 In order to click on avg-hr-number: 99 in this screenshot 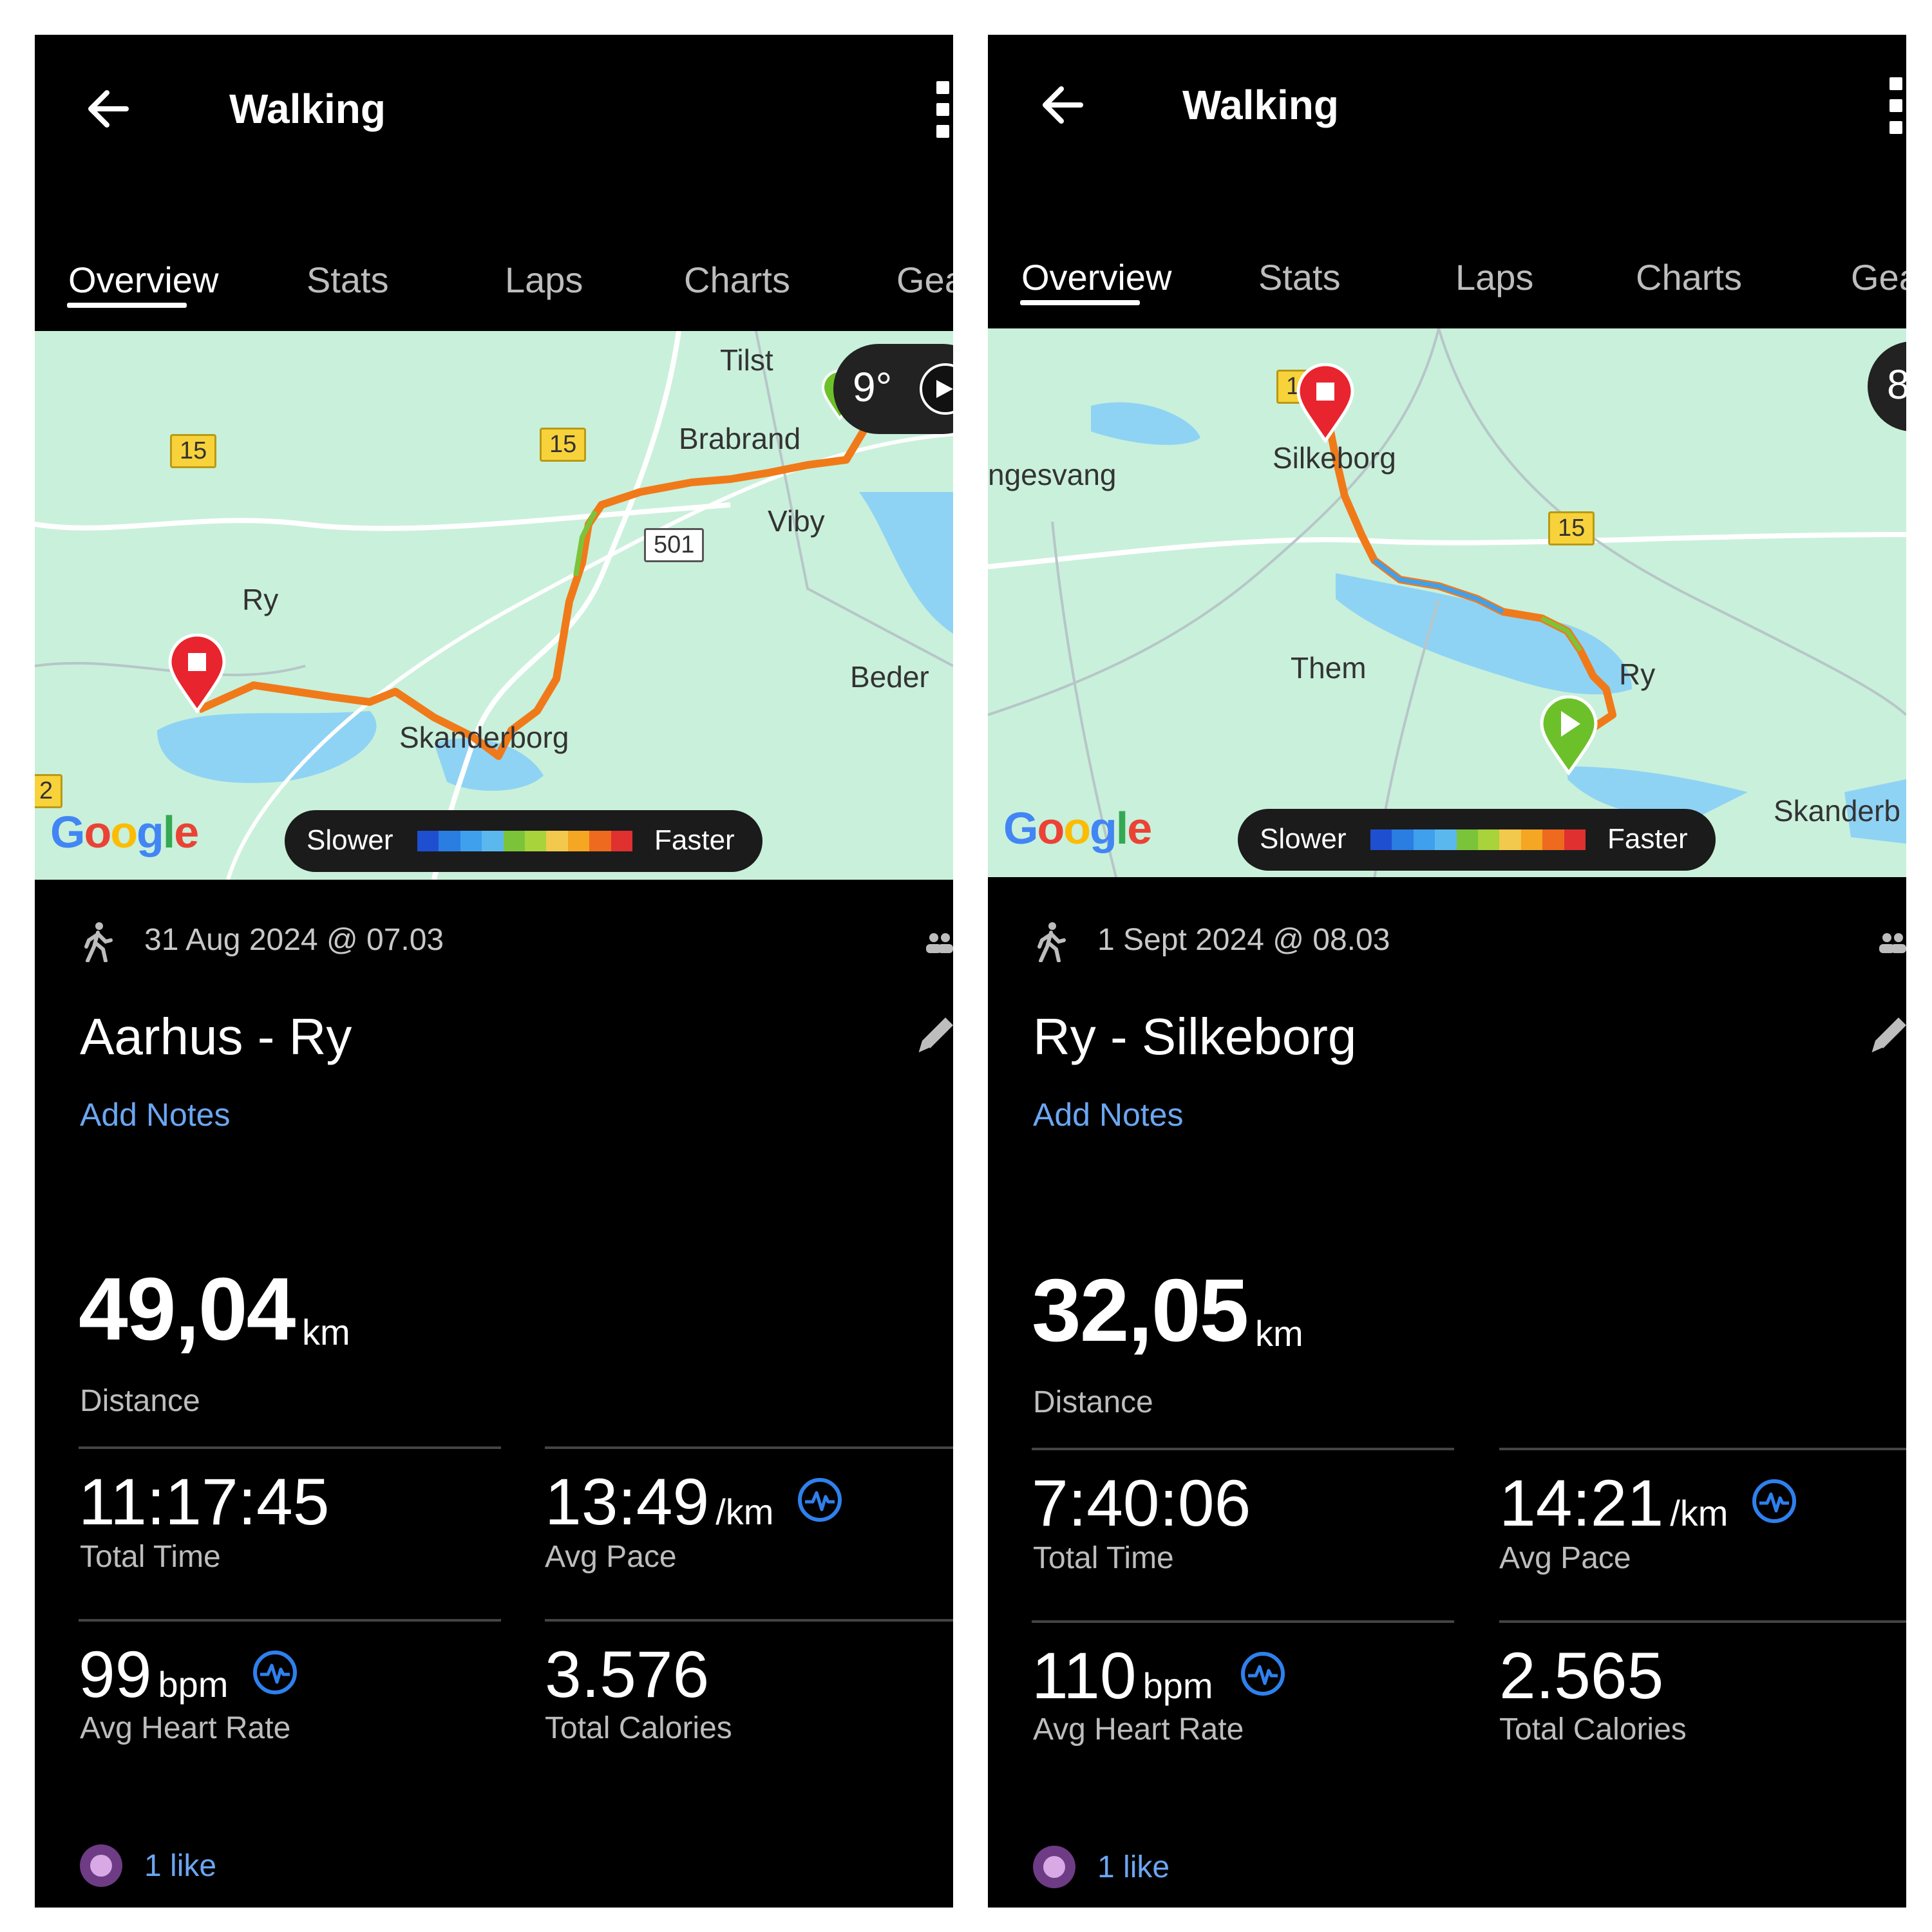, I will do `click(116, 1675)`.